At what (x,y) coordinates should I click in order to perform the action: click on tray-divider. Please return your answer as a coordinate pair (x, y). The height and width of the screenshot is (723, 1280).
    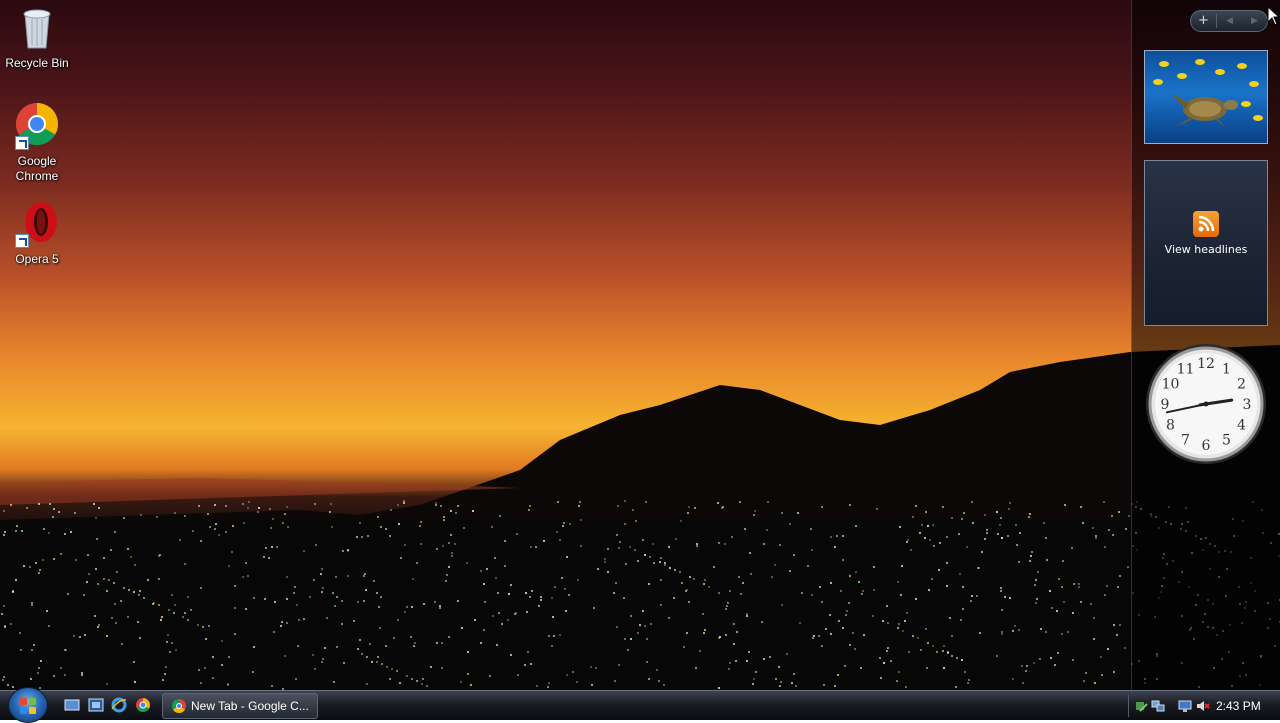
    Looking at the image, I should click on (1128, 706).